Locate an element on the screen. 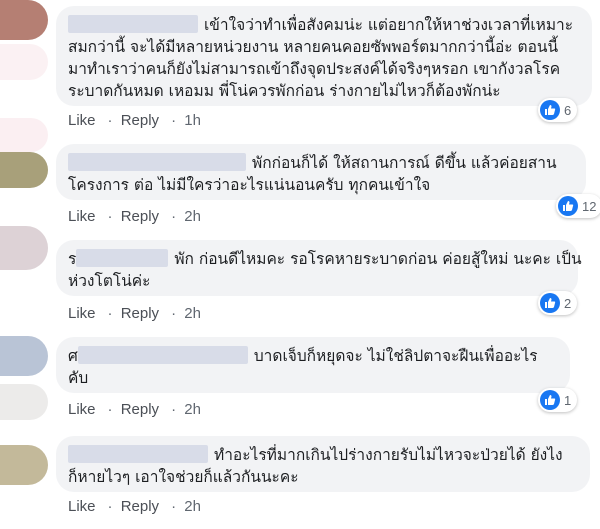 The height and width of the screenshot is (529, 600). comment-actions: Like · Reply · 1h is located at coordinates (134, 120).